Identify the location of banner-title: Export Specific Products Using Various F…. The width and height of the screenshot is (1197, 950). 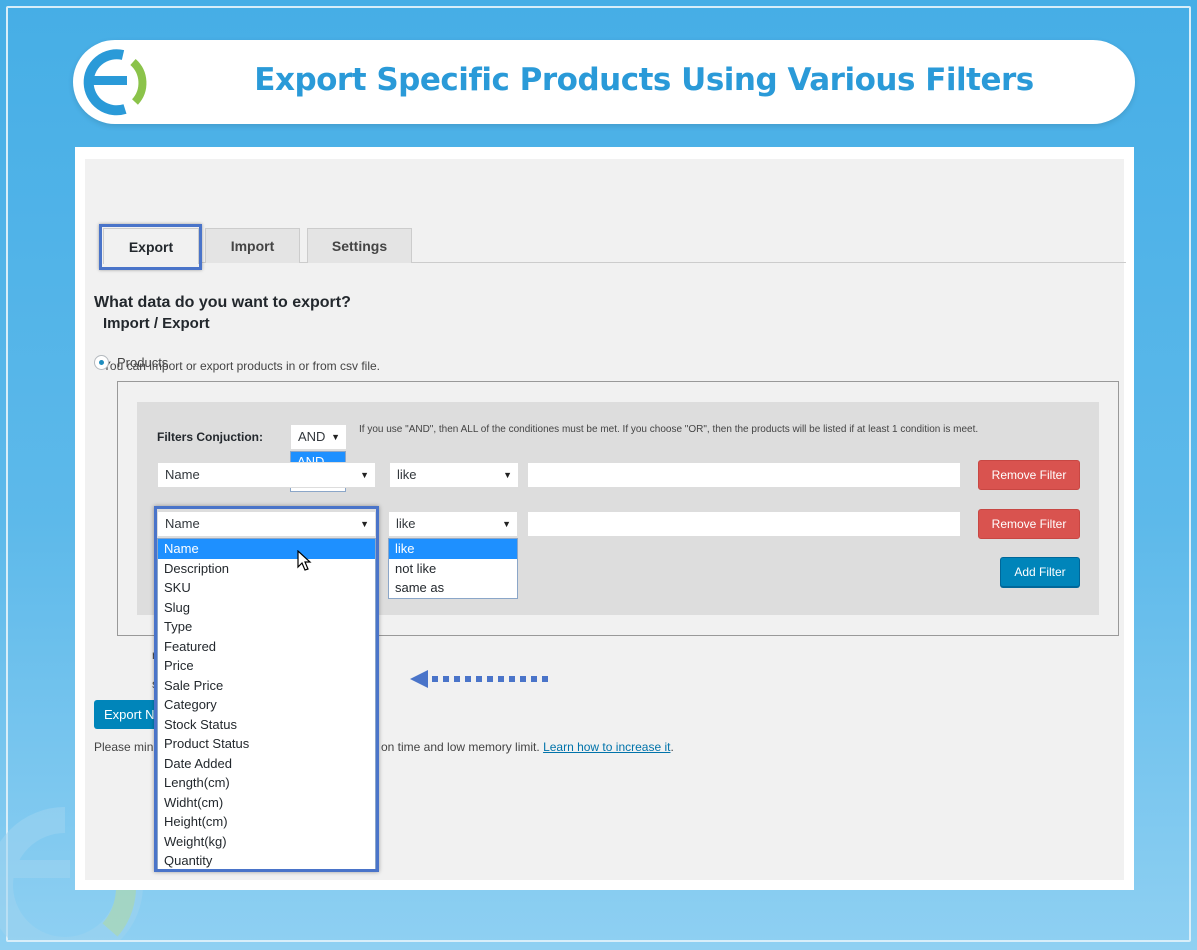
(644, 80).